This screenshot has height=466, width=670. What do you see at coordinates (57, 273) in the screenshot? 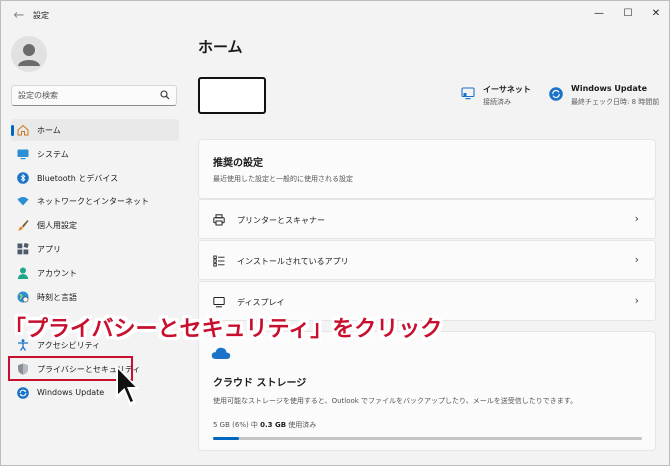
I see `sidebar-item-label: アカウント` at bounding box center [57, 273].